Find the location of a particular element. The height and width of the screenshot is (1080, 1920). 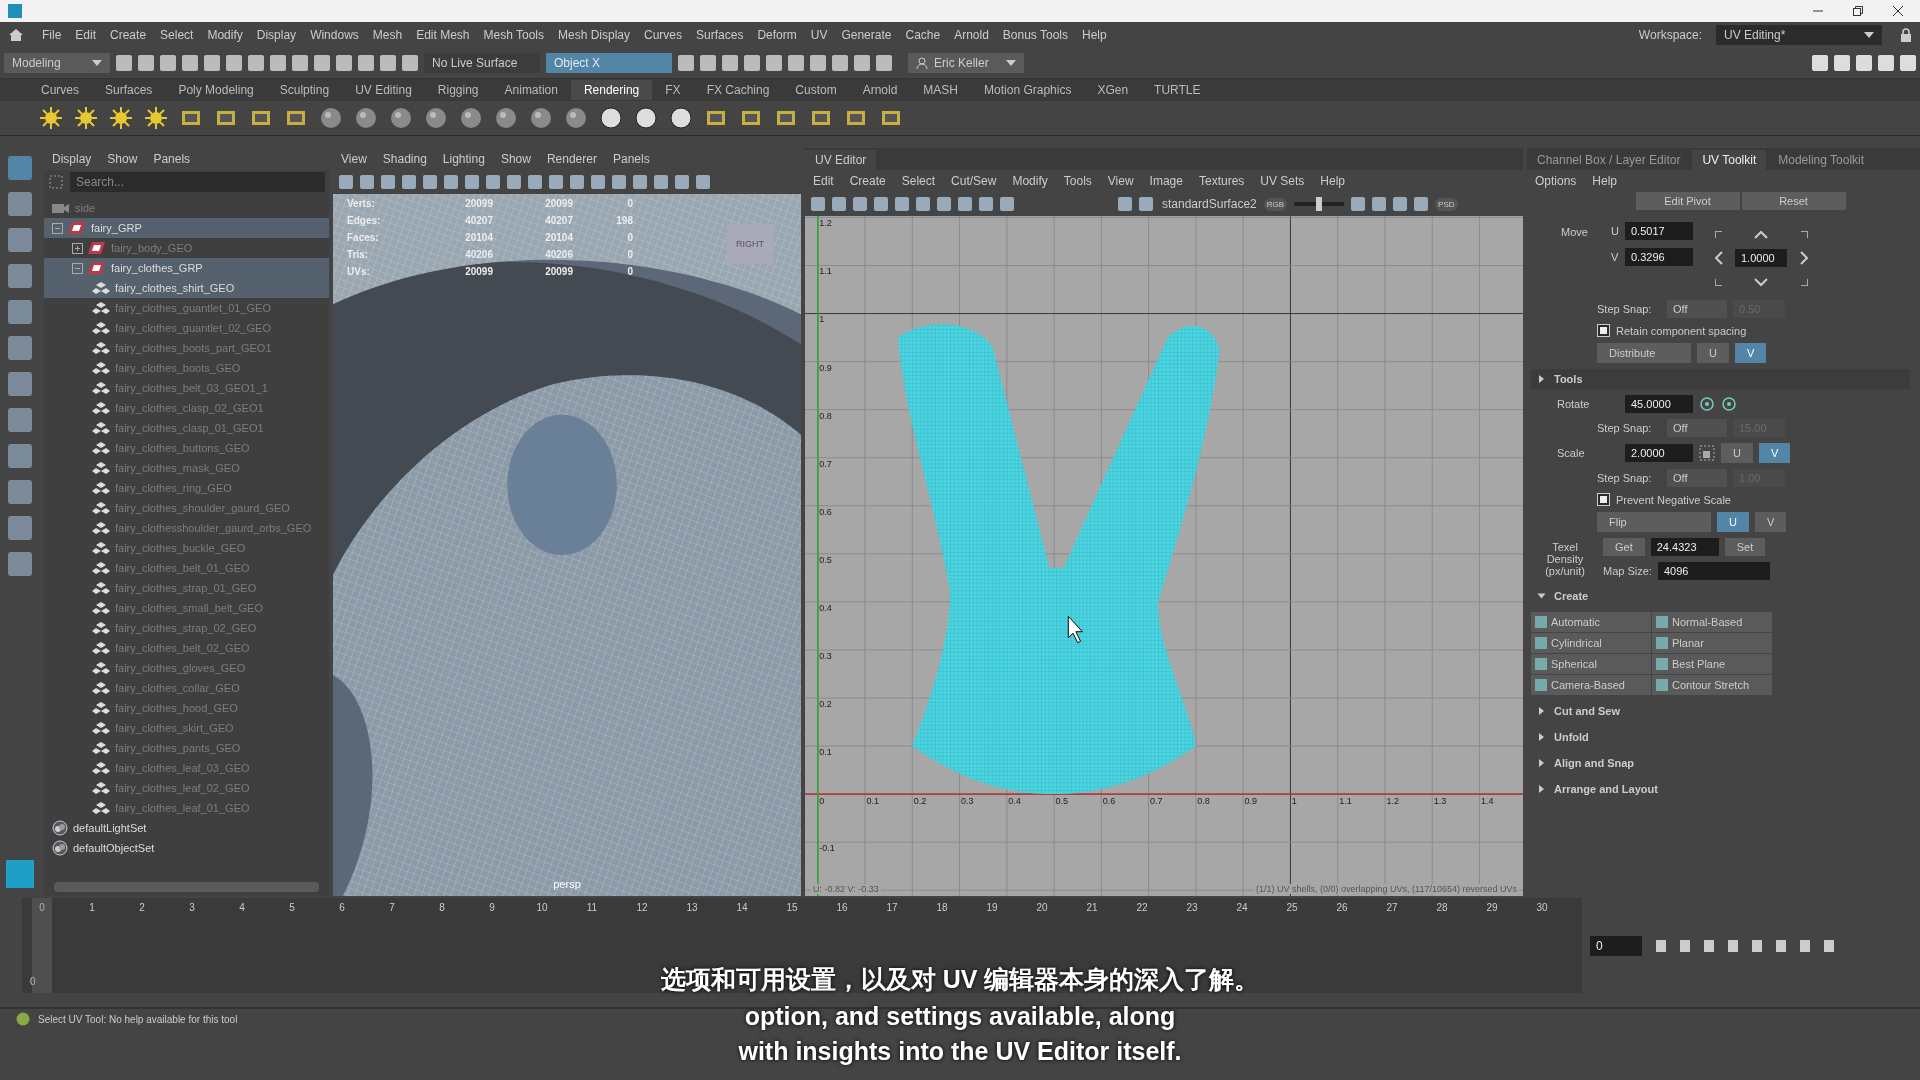

panel-tab: Modeling Toolkit is located at coordinates (1821, 160).